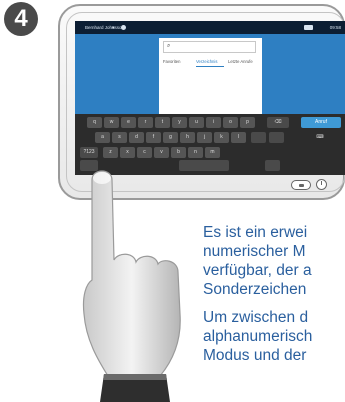  What do you see at coordinates (240, 61) in the screenshot?
I see `tab-recent-calls: Letzte Anrufe` at bounding box center [240, 61].